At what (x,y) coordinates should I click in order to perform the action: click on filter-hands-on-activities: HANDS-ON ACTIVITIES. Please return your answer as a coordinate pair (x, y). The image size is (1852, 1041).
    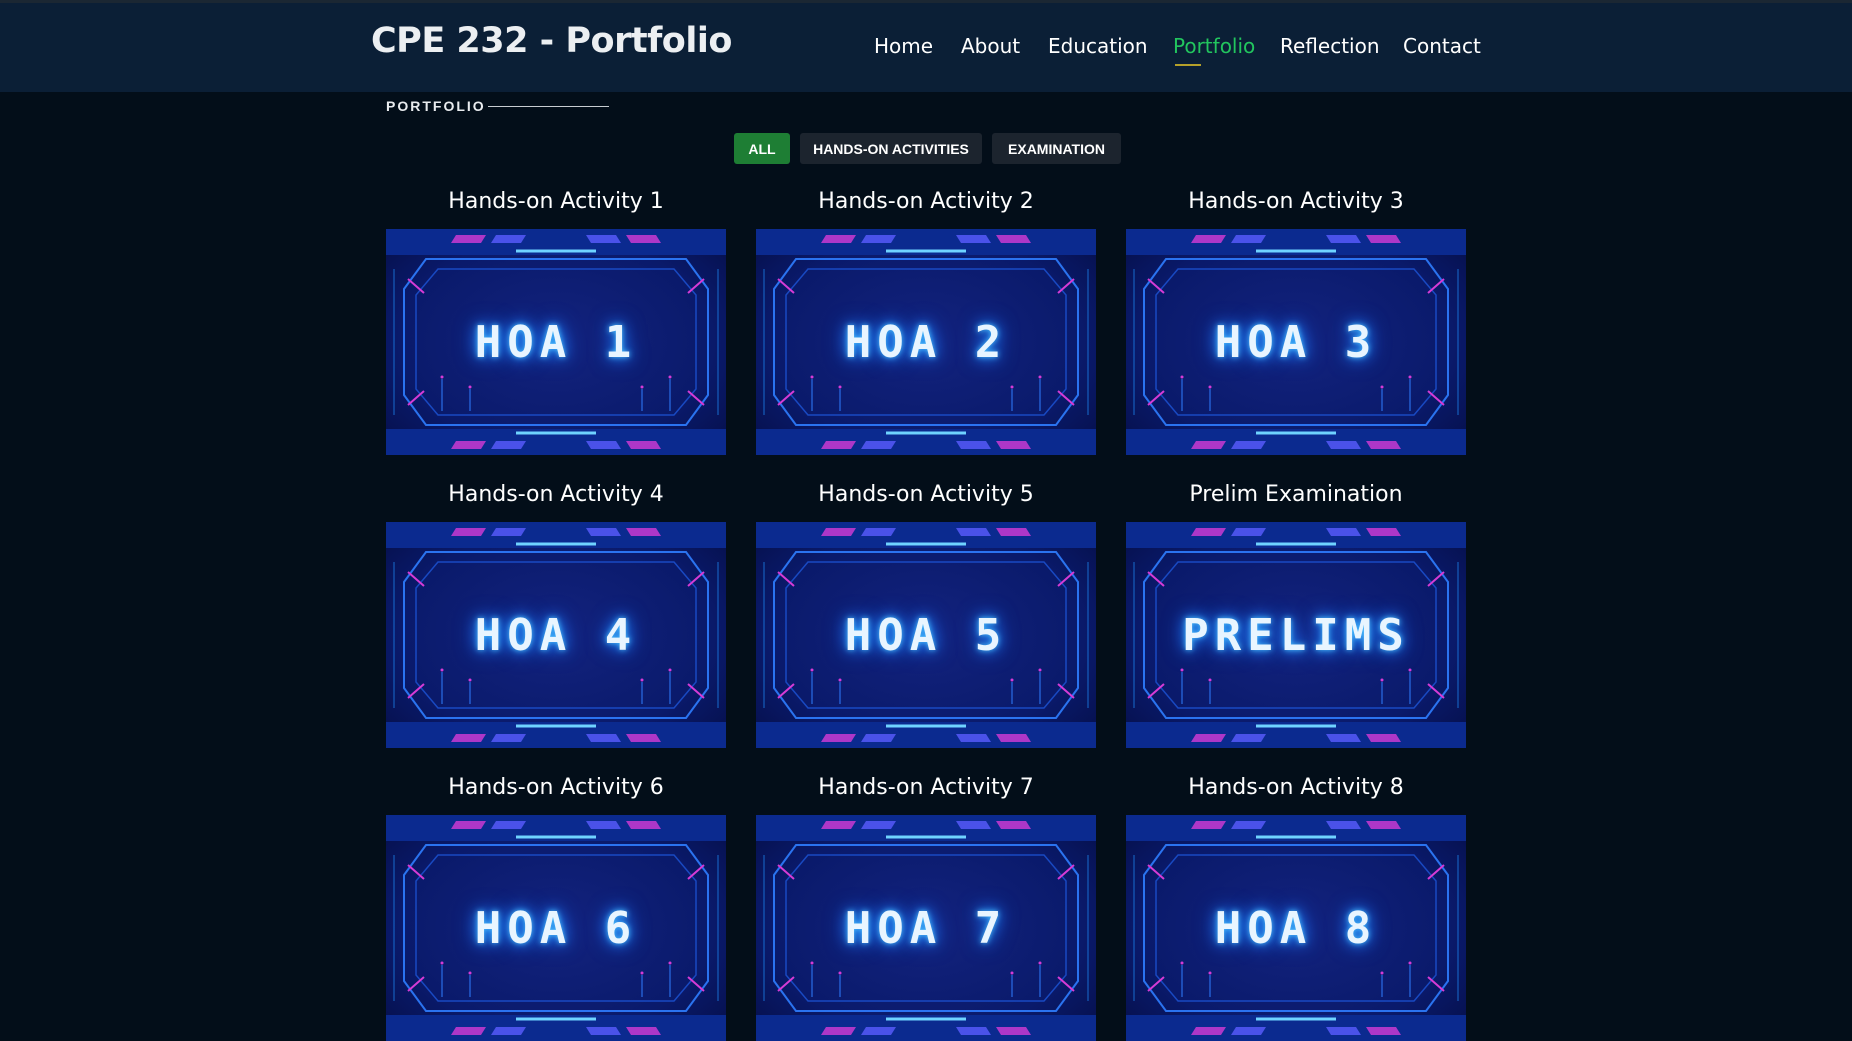
    Looking at the image, I should click on (891, 148).